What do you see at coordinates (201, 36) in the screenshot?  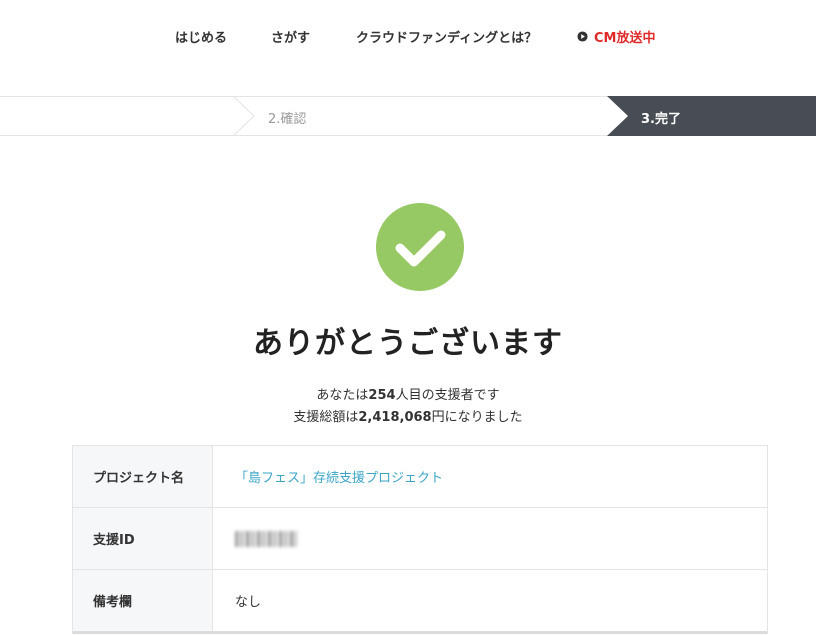 I see `nav-start: はじめる` at bounding box center [201, 36].